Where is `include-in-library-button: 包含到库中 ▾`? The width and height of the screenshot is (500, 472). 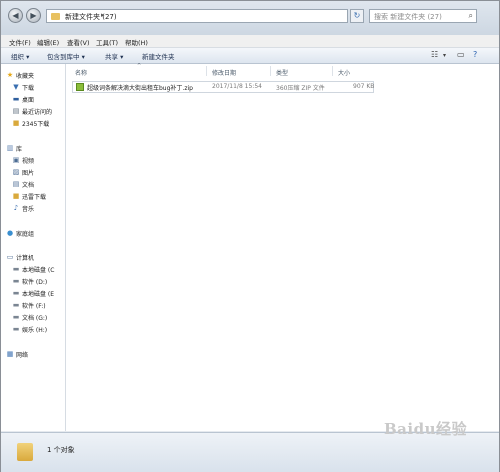 include-in-library-button: 包含到库中 ▾ is located at coordinates (66, 56).